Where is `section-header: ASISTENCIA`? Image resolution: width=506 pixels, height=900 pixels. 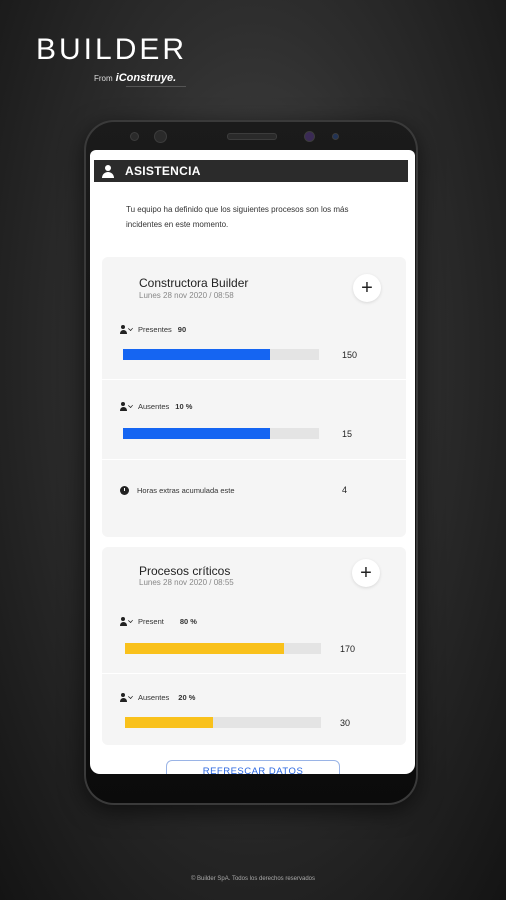 section-header: ASISTENCIA is located at coordinates (251, 171).